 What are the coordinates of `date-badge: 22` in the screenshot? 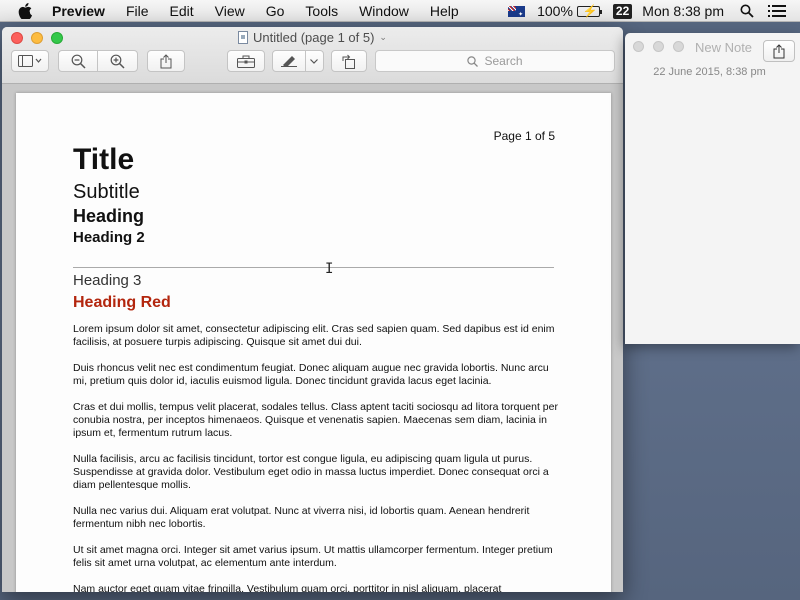 It's located at (622, 11).